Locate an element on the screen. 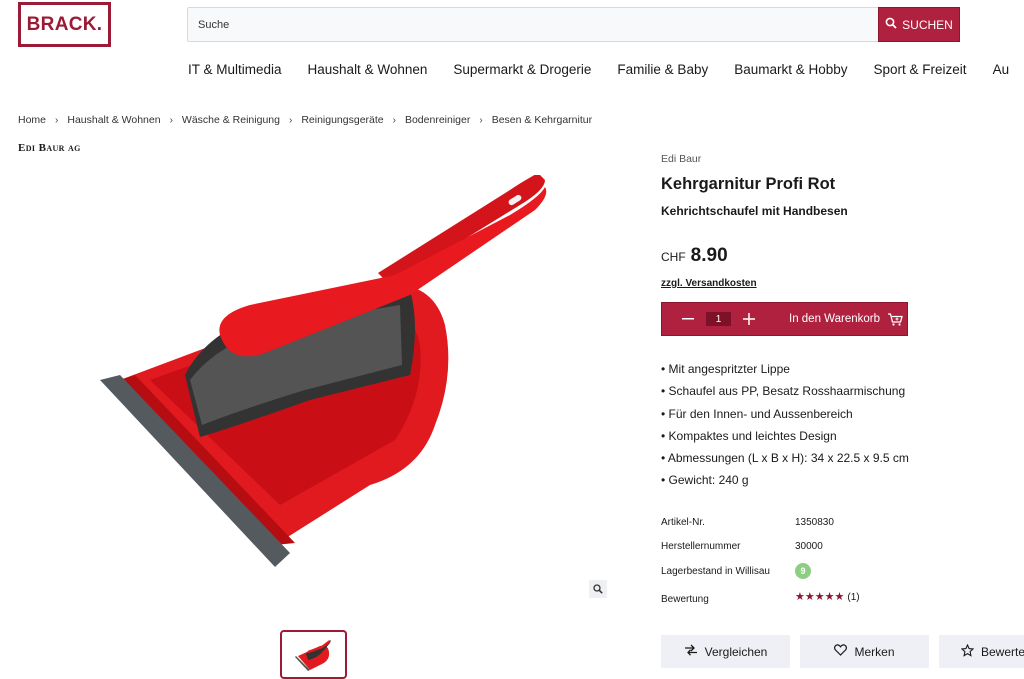 This screenshot has height=679, width=1024. nav-item-it-multimedia: IT & Multimedia is located at coordinates (235, 72).